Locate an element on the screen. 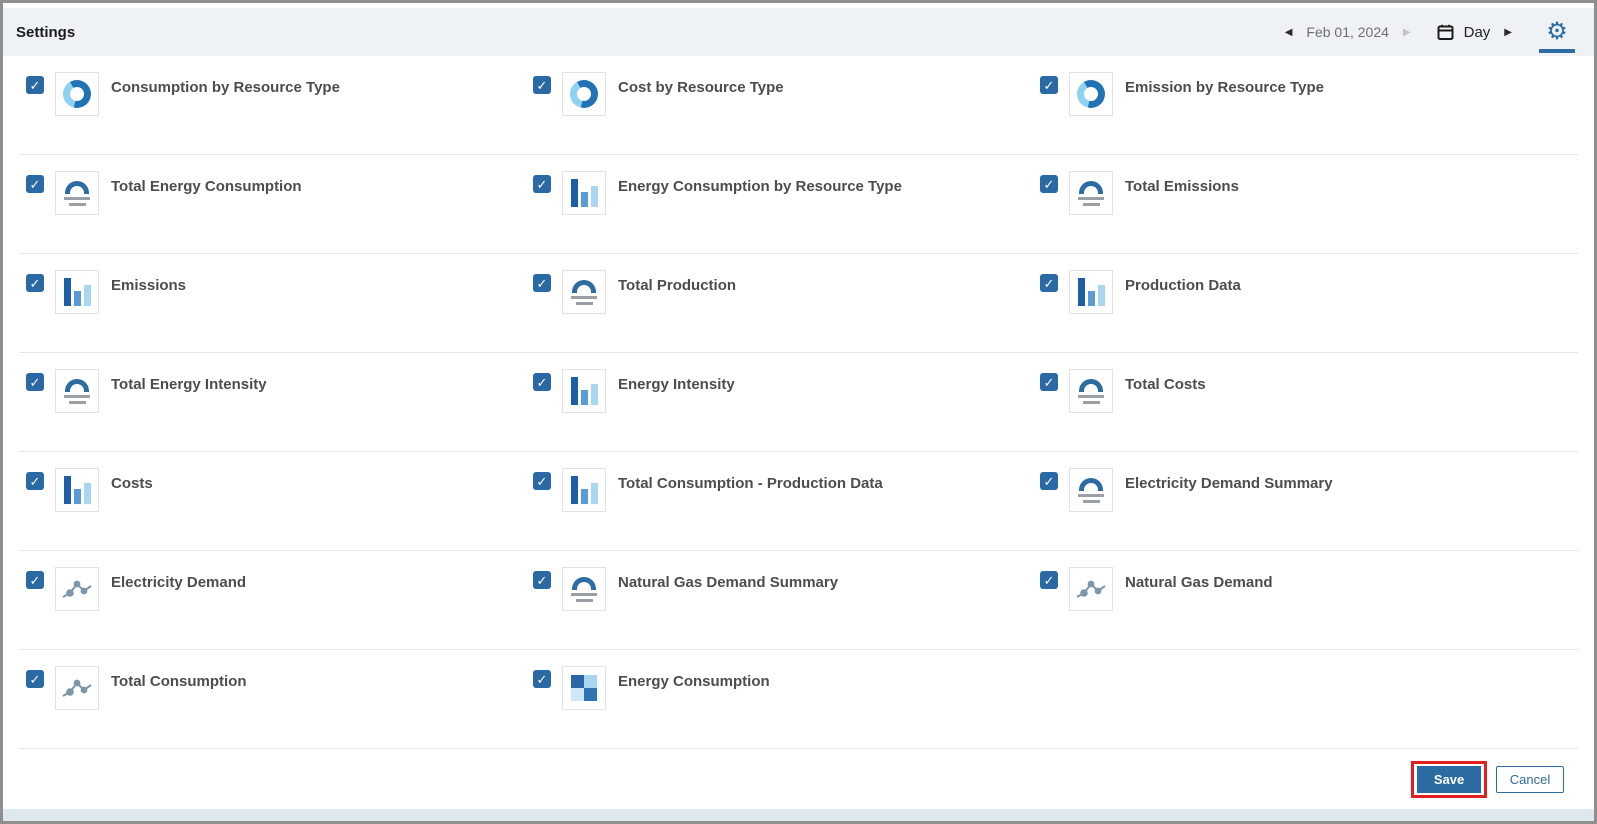 This screenshot has height=824, width=1597. chart-toggle-item: Electricity Demand is located at coordinates (279, 600).